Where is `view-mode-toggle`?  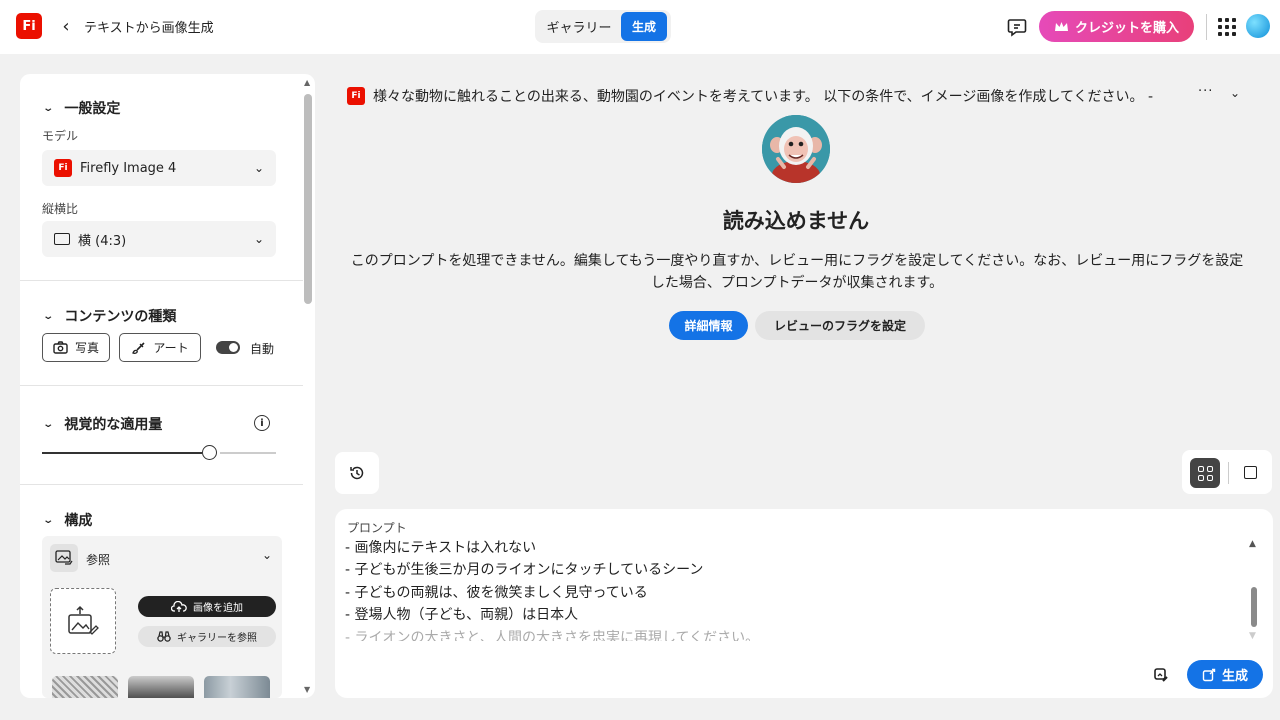
view-mode-toggle is located at coordinates (1227, 472).